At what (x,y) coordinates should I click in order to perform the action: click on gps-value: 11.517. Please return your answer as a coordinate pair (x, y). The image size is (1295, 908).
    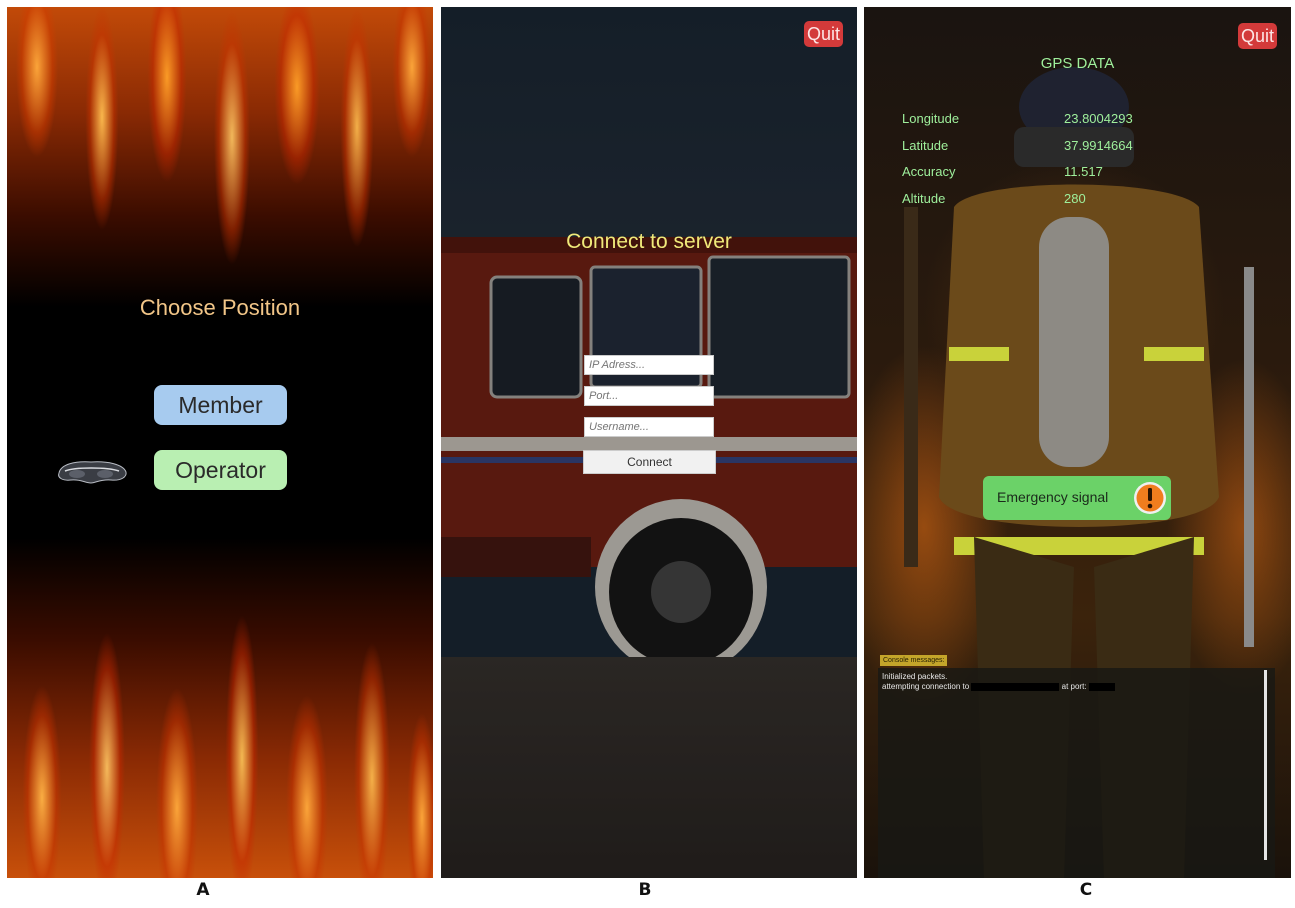
    Looking at the image, I should click on (1083, 171).